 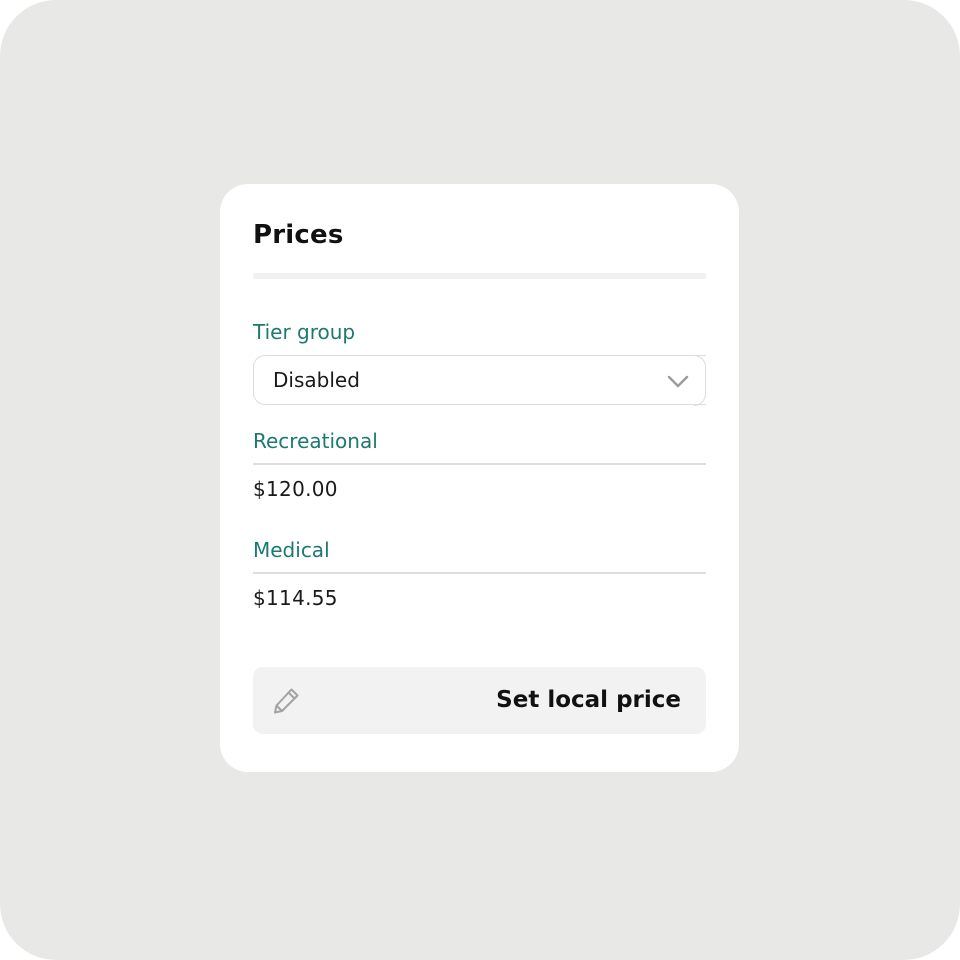 I want to click on medical-divider, so click(x=479, y=573).